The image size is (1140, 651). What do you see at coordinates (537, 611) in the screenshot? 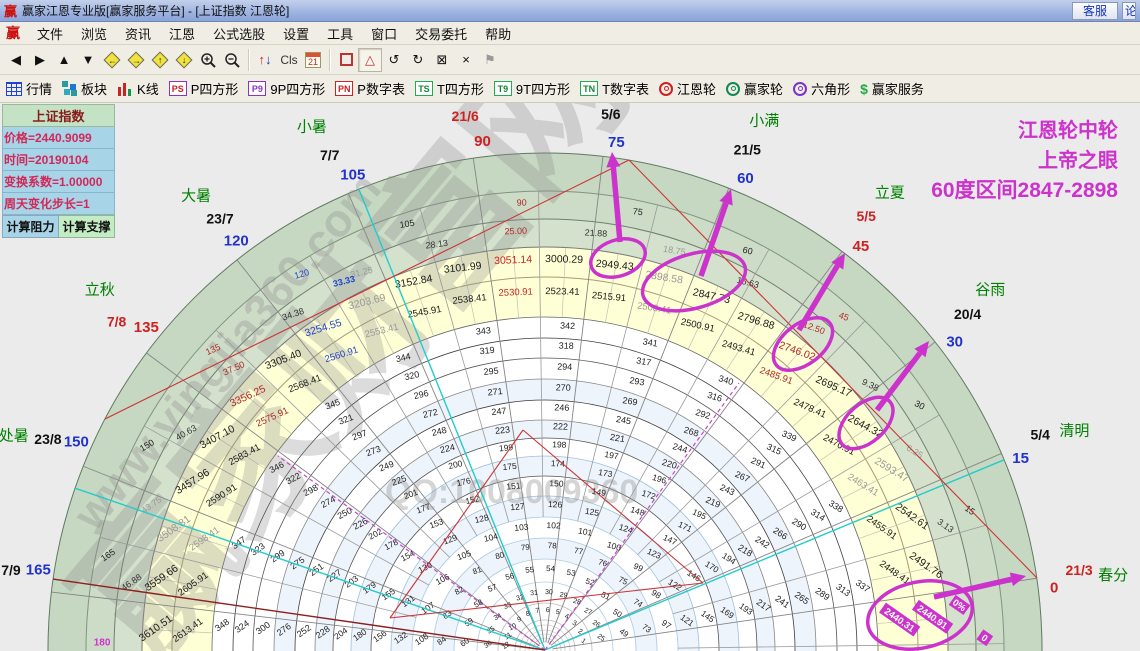
I see `svg-text: 7` at bounding box center [537, 611].